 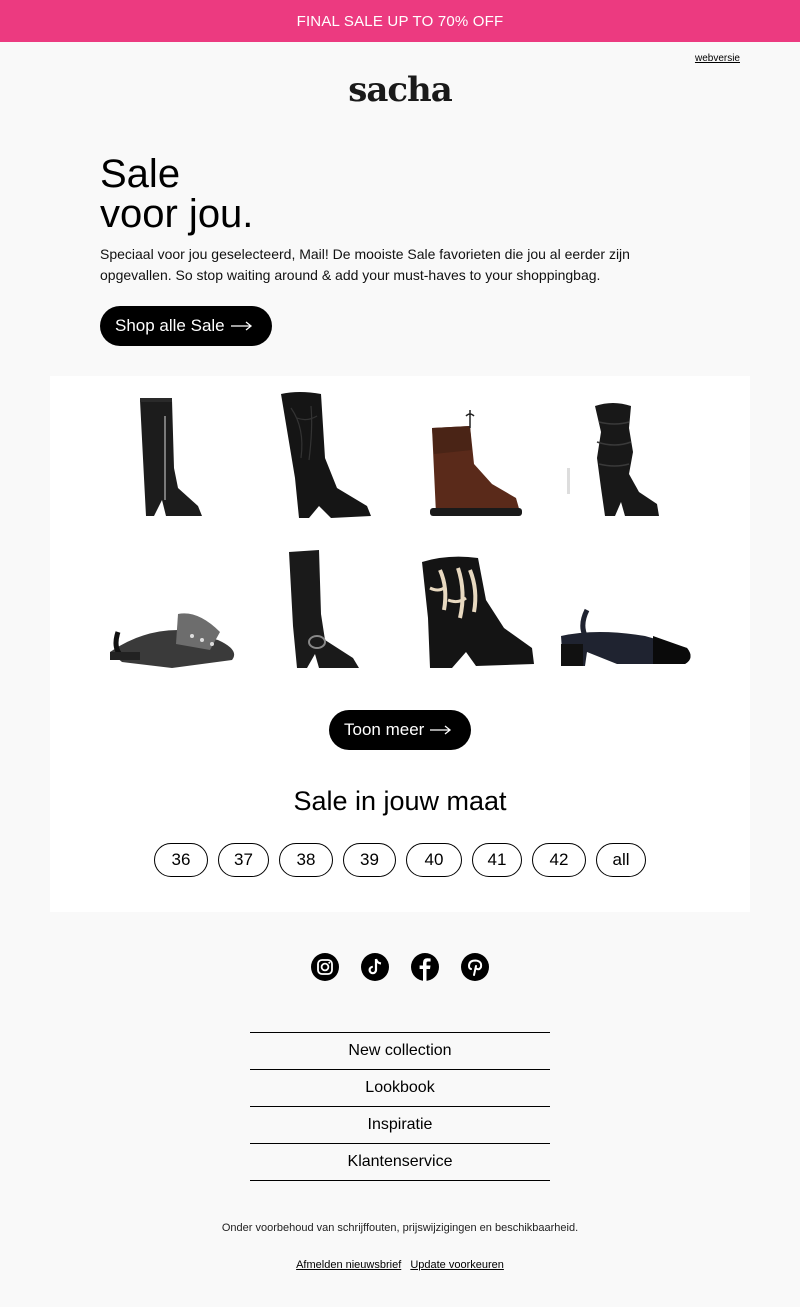 I want to click on size-button-38: 38, so click(x=306, y=860).